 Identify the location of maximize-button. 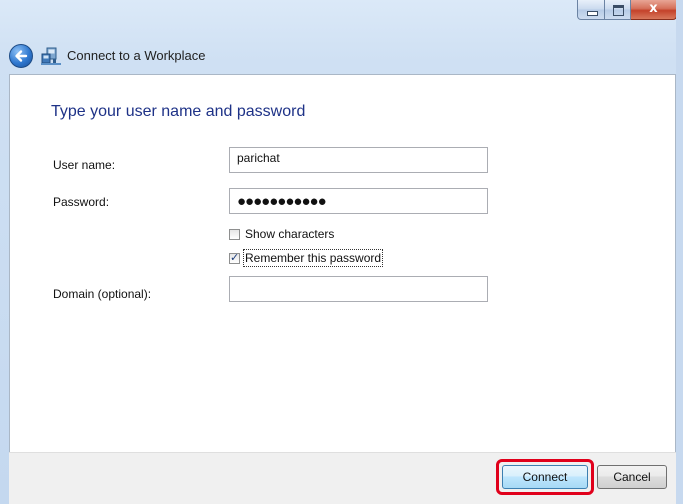
(618, 10).